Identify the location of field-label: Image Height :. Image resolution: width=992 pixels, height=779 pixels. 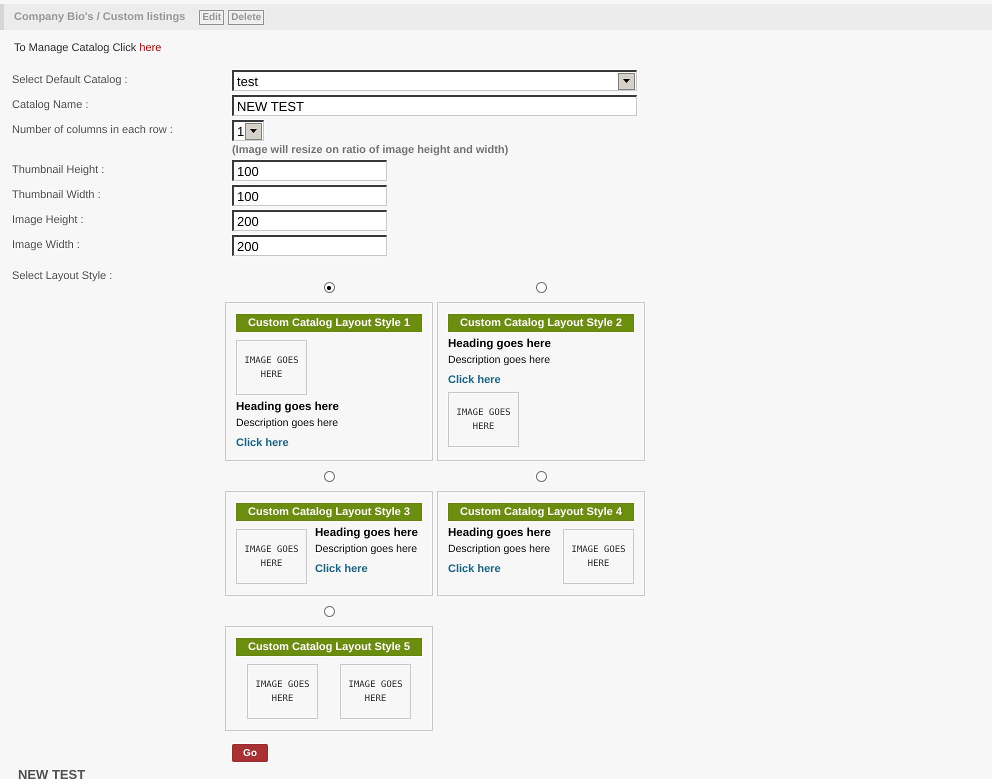
(48, 219).